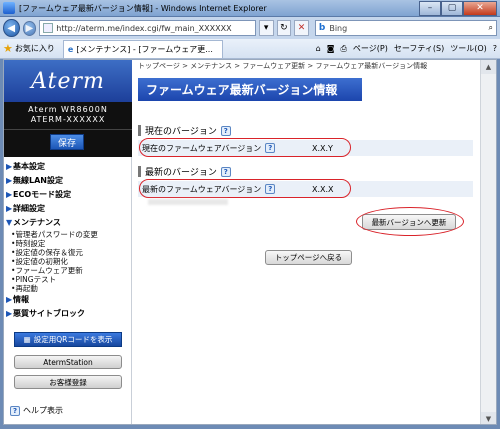 Image resolution: width=500 pixels, height=429 pixels. What do you see at coordinates (69, 223) in the screenshot?
I see `menu-maintenance: ▼ メンテナンス` at bounding box center [69, 223].